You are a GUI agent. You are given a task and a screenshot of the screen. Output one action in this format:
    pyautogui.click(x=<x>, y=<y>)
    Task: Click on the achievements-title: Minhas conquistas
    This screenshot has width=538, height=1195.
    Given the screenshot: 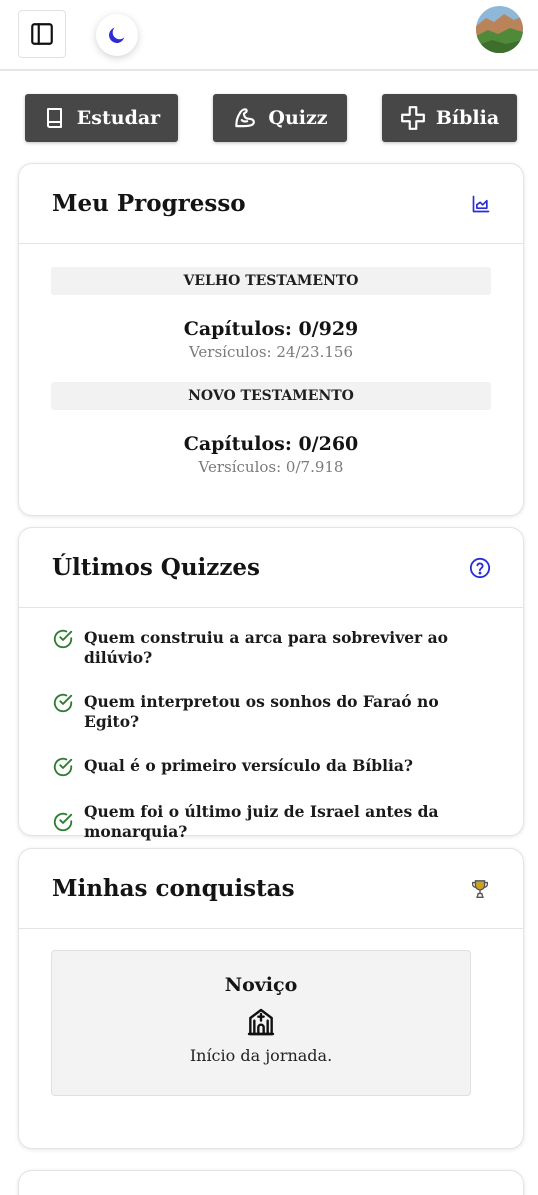 What is the action you would take?
    pyautogui.click(x=173, y=888)
    